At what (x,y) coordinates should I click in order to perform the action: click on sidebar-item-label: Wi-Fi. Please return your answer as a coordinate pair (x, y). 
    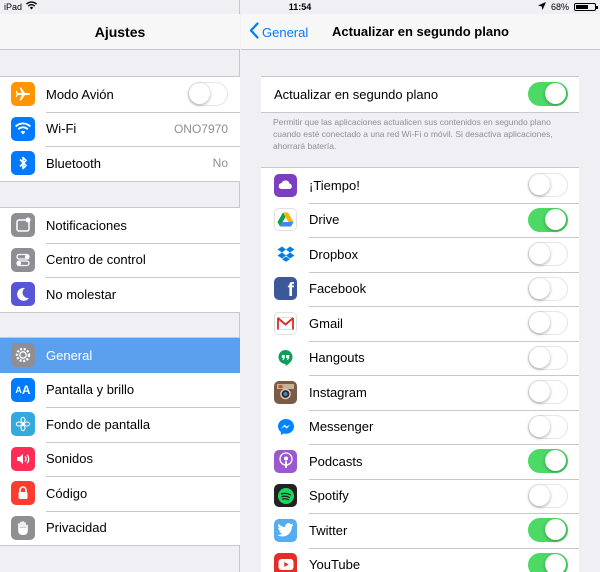
    Looking at the image, I should click on (61, 129).